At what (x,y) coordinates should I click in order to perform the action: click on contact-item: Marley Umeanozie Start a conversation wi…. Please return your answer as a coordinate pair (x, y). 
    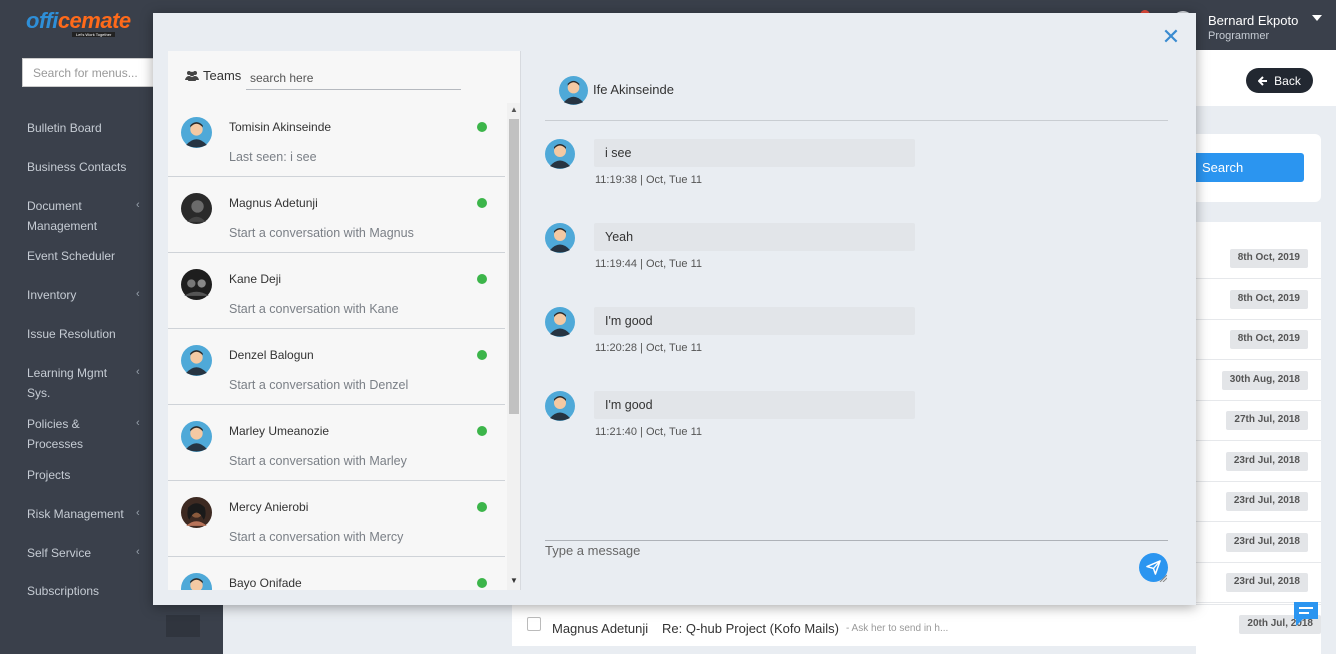
    Looking at the image, I should click on (336, 443).